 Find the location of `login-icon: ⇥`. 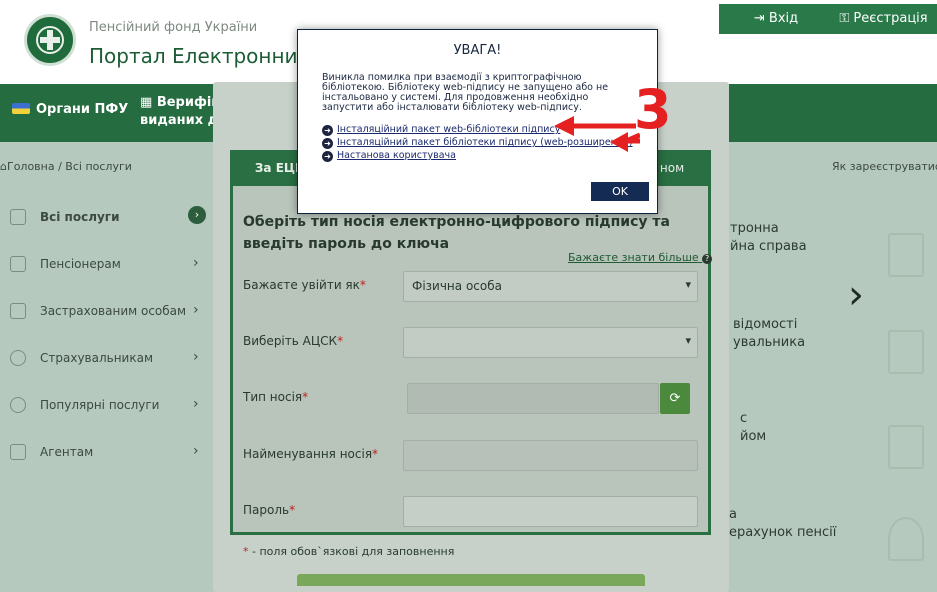

login-icon: ⇥ is located at coordinates (761, 18).